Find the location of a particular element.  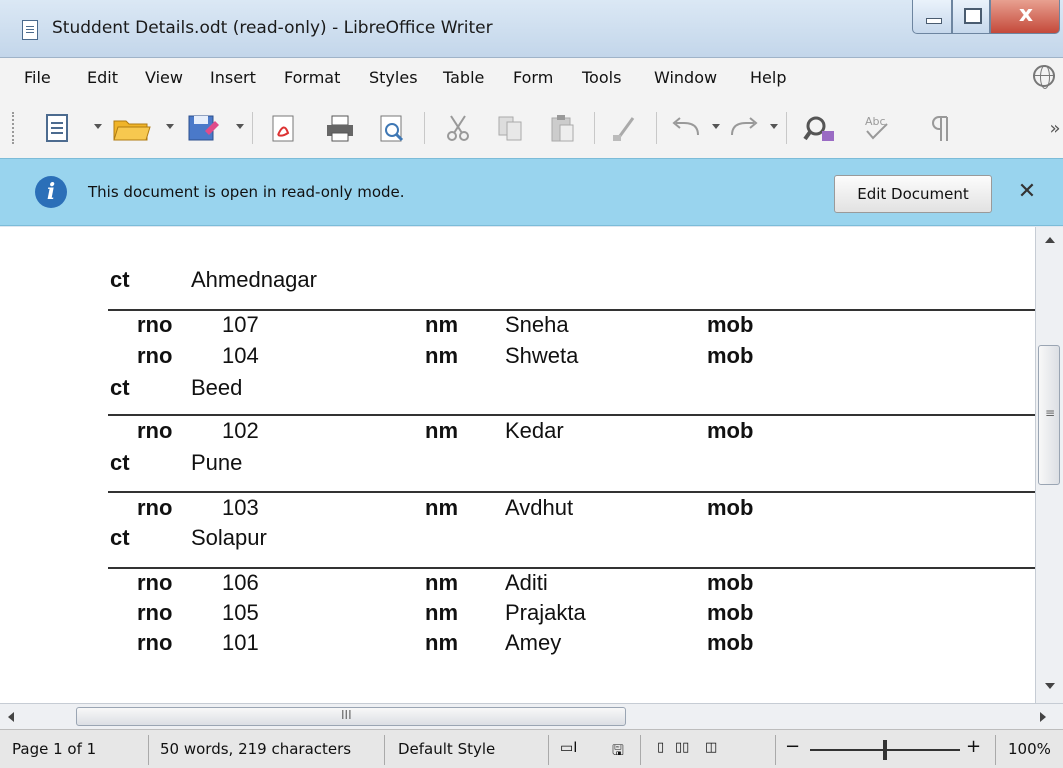

page-style: Default Style is located at coordinates (446, 749).